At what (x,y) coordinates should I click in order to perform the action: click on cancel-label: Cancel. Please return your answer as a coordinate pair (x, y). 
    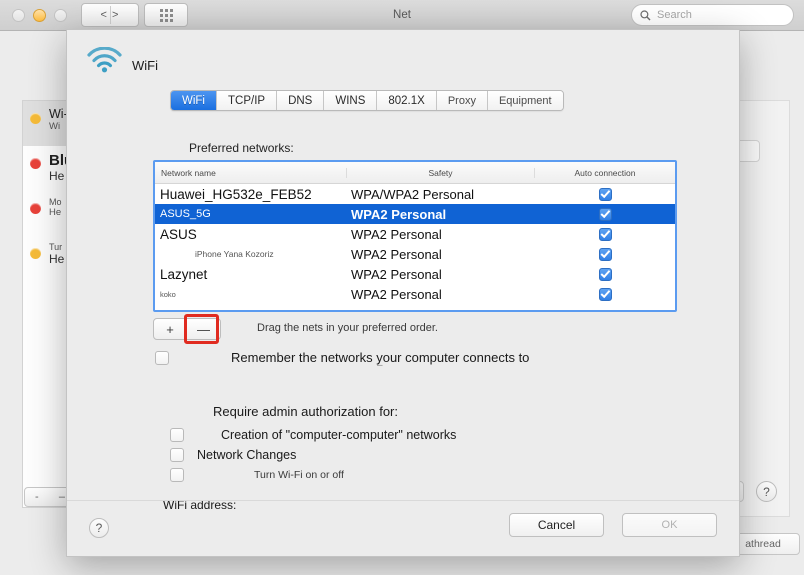
    Looking at the image, I should click on (556, 525).